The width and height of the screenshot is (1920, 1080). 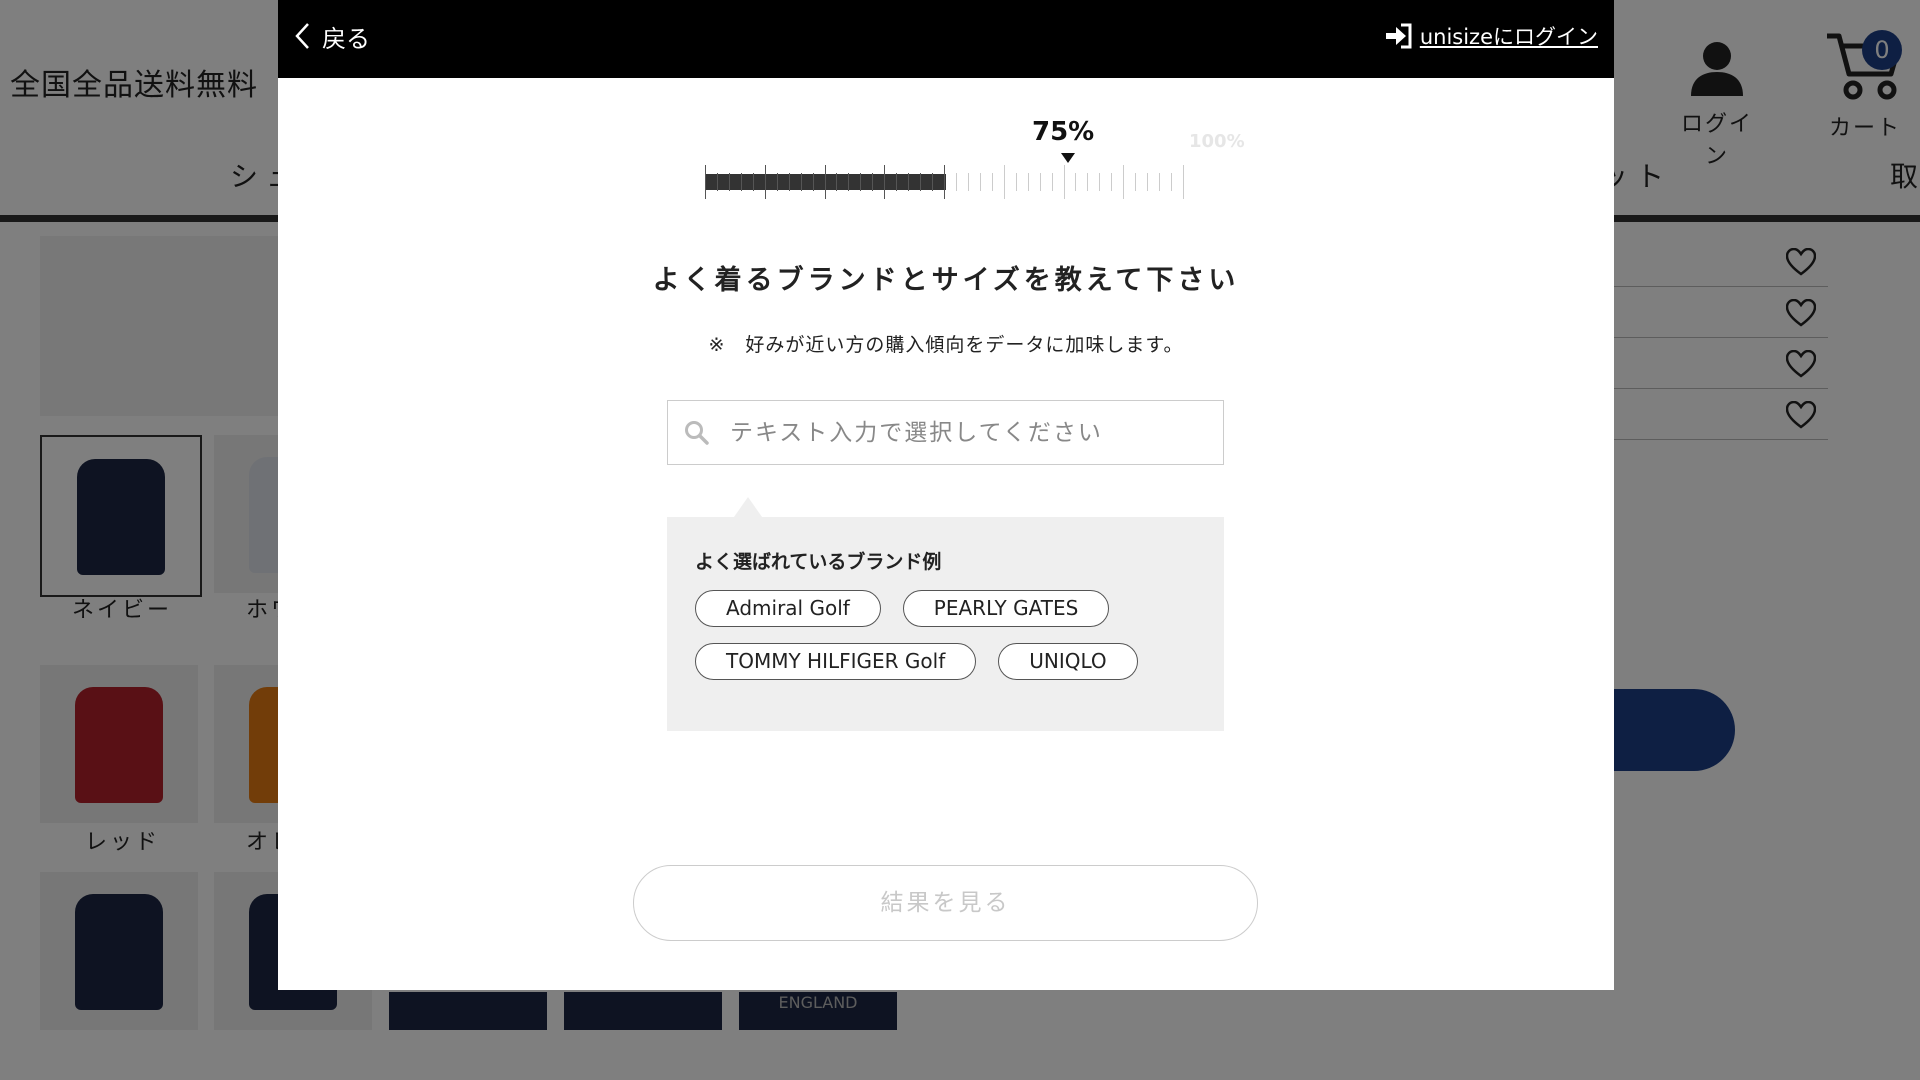 What do you see at coordinates (836, 661) in the screenshot?
I see `brand-chip: TOMMY HILFIGER Golf` at bounding box center [836, 661].